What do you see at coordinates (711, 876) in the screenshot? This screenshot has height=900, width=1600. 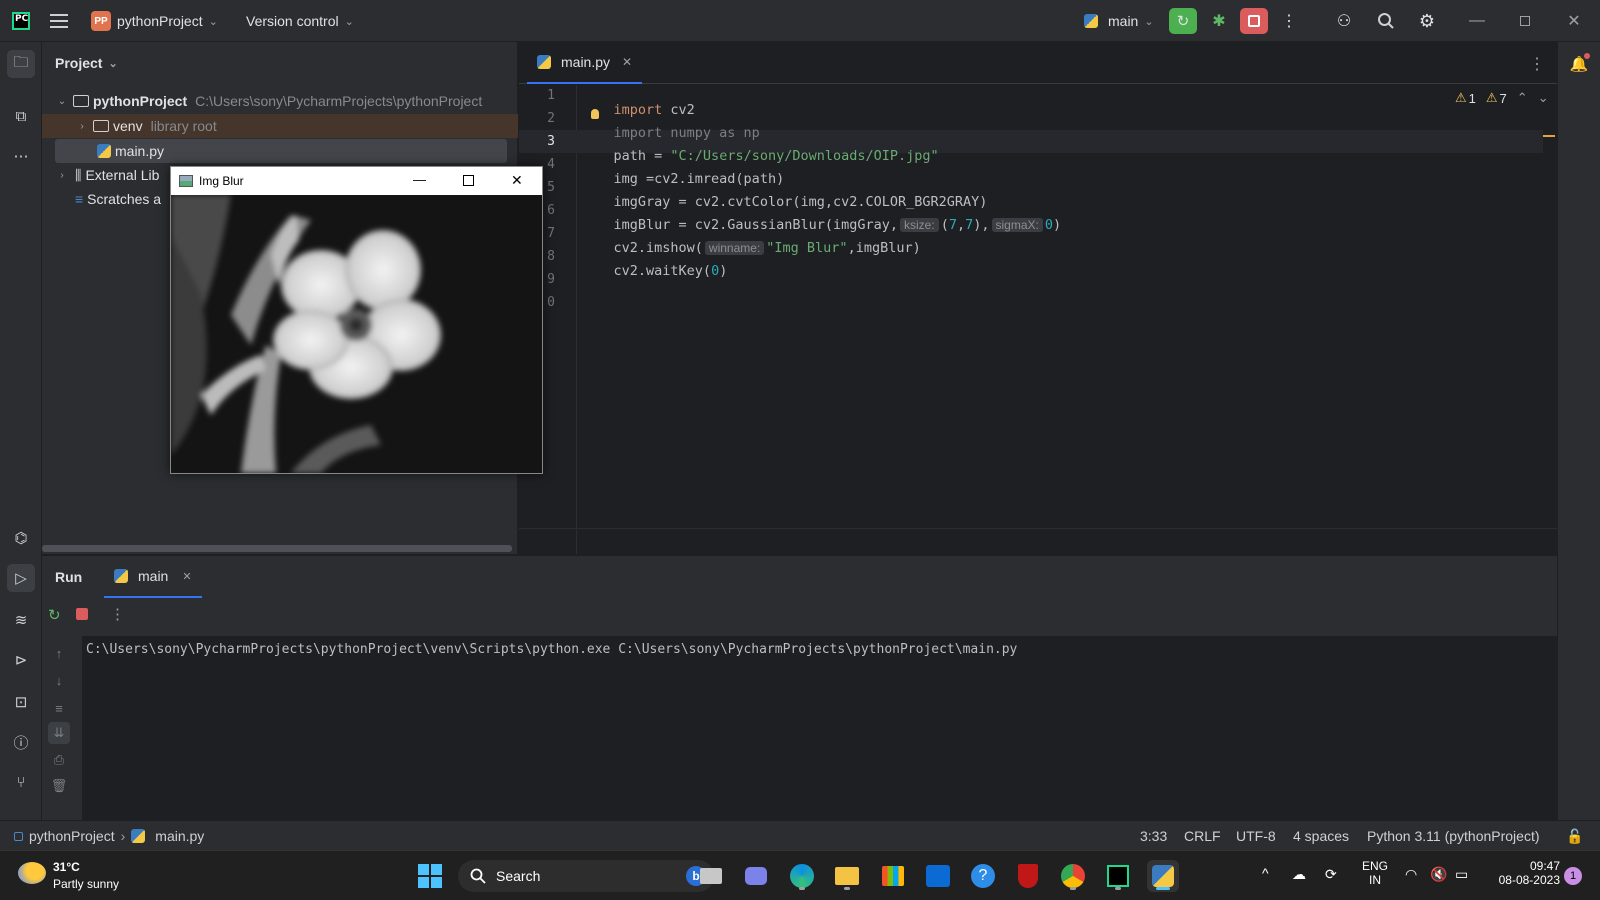 I see `task-view-button` at bounding box center [711, 876].